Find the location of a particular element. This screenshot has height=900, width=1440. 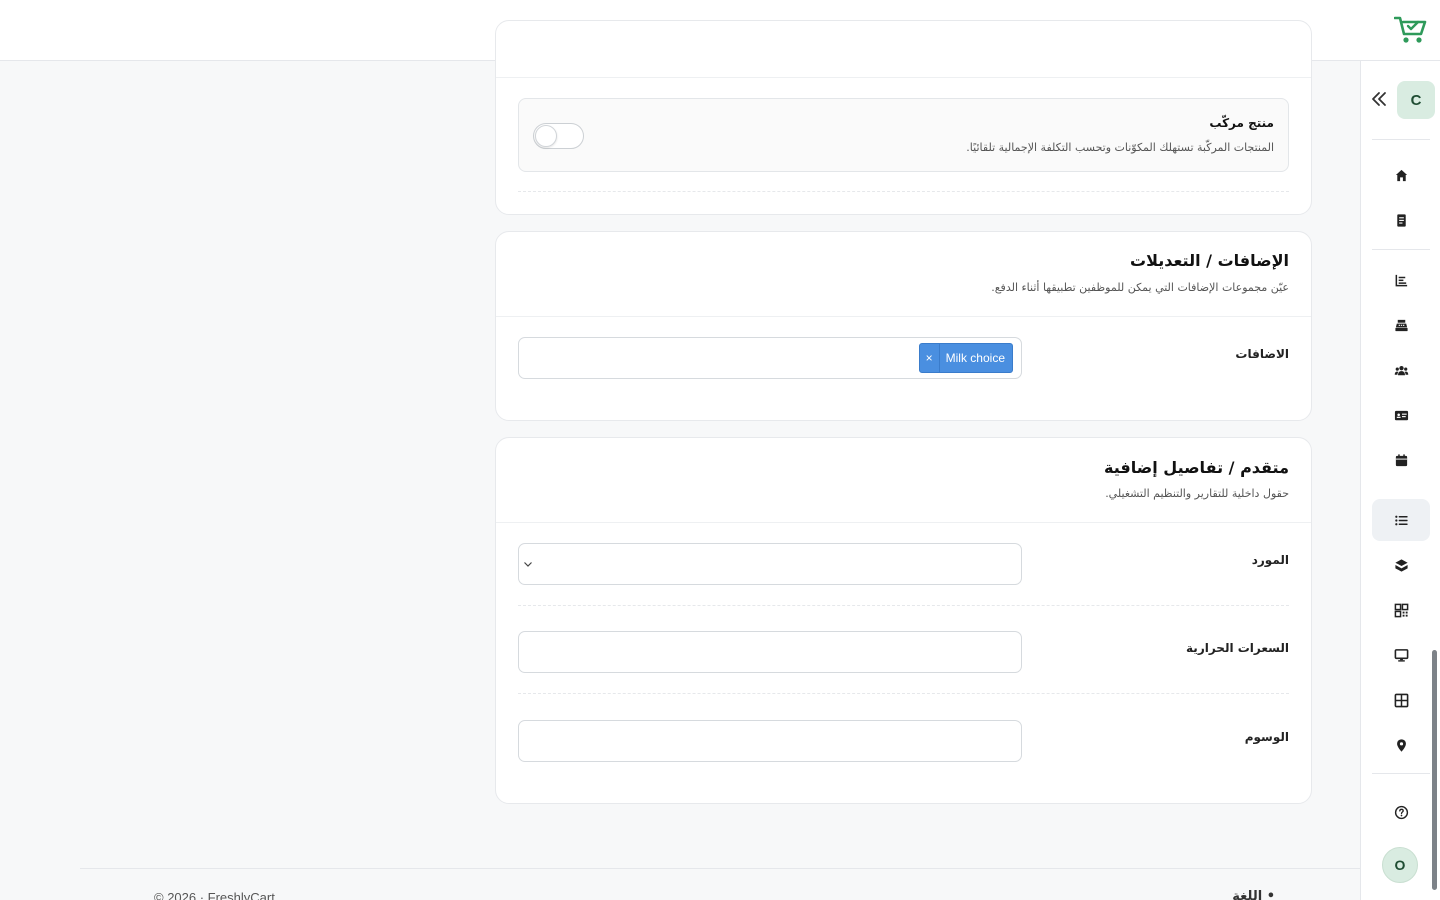

page-scrollbar is located at coordinates (1434, 770).